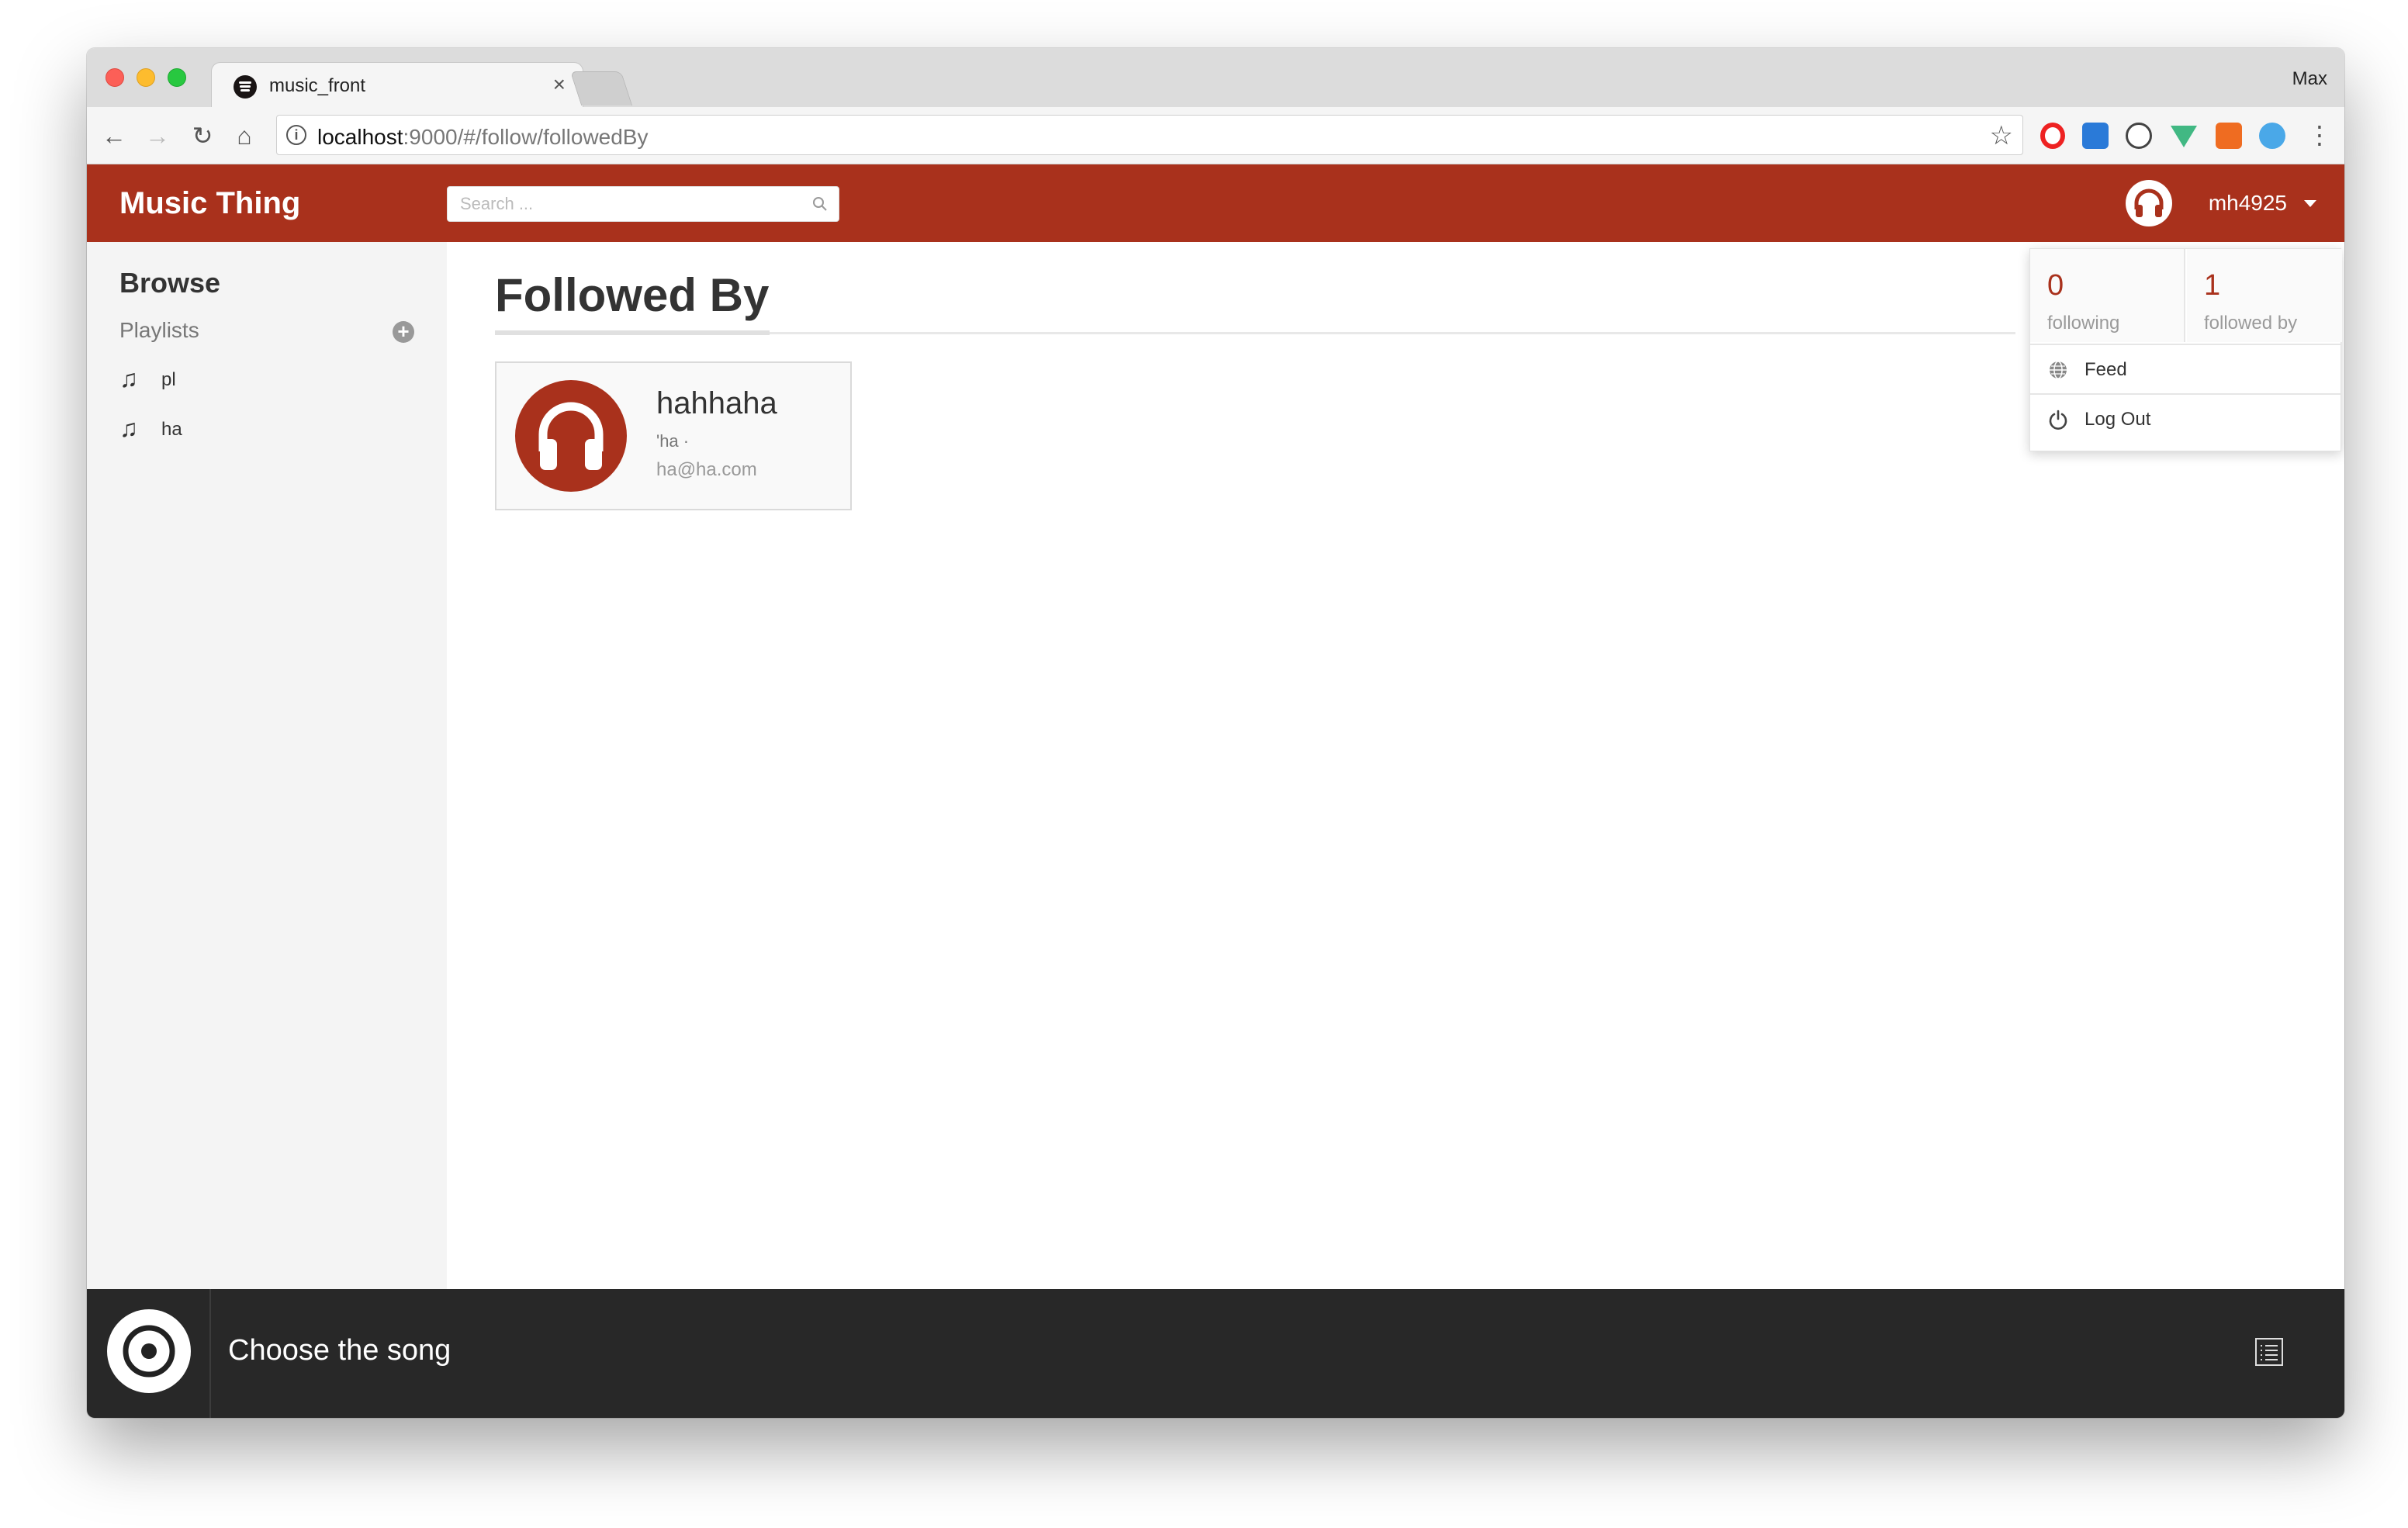 The height and width of the screenshot is (1528, 2408). I want to click on opera-extension-icon, so click(2052, 136).